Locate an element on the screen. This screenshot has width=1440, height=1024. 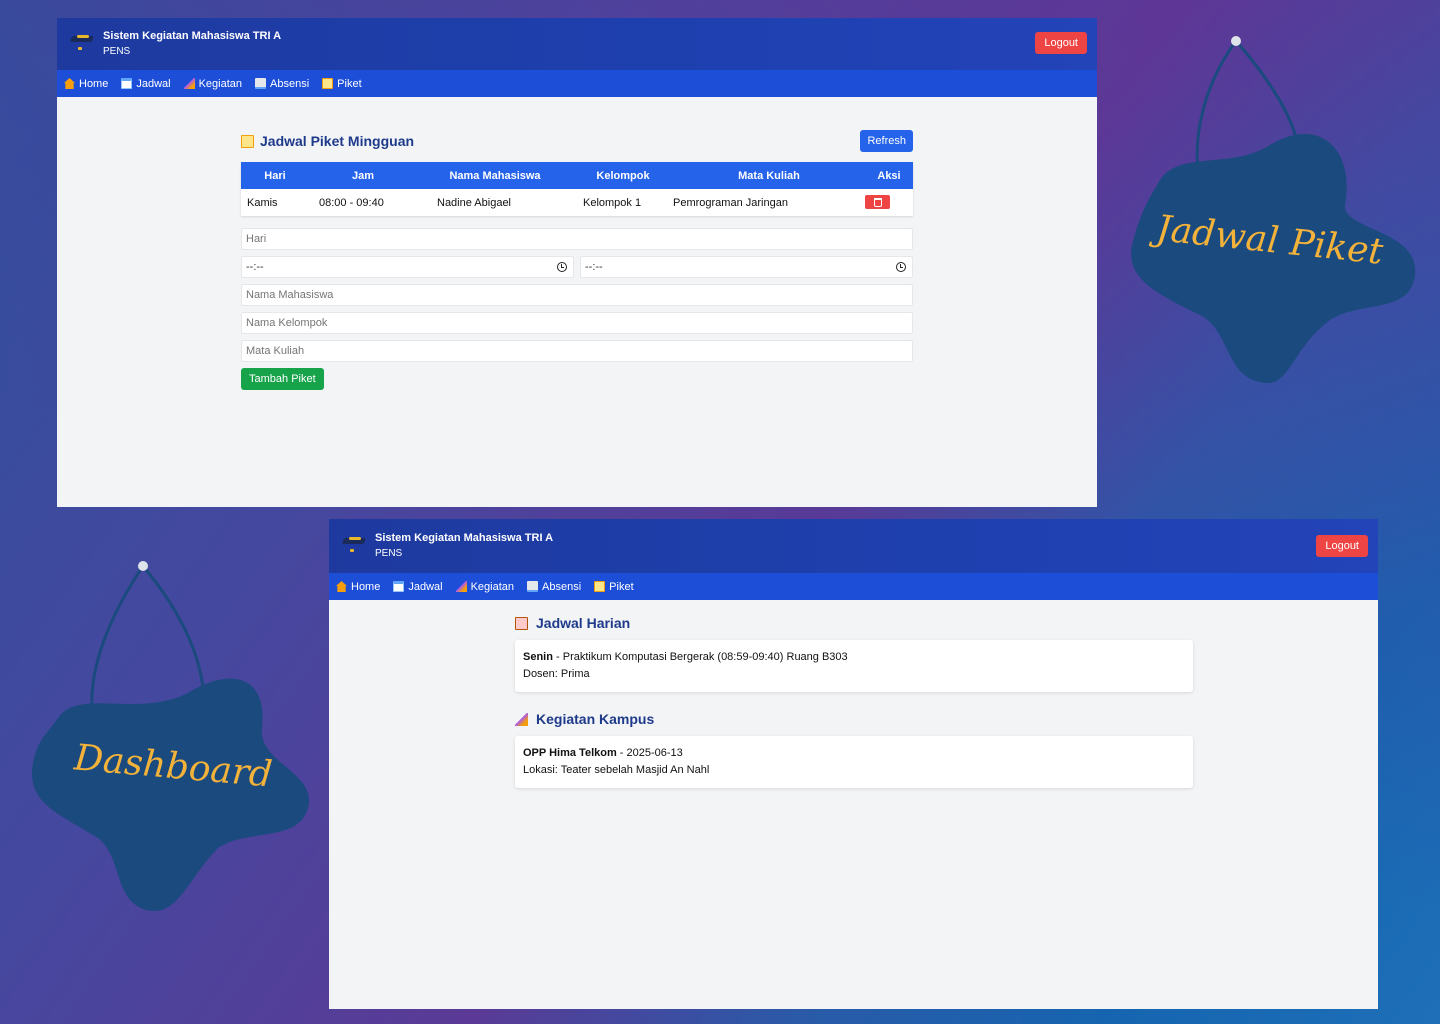
cell-jam: 08:00 - 09:40 is located at coordinates (351, 202).